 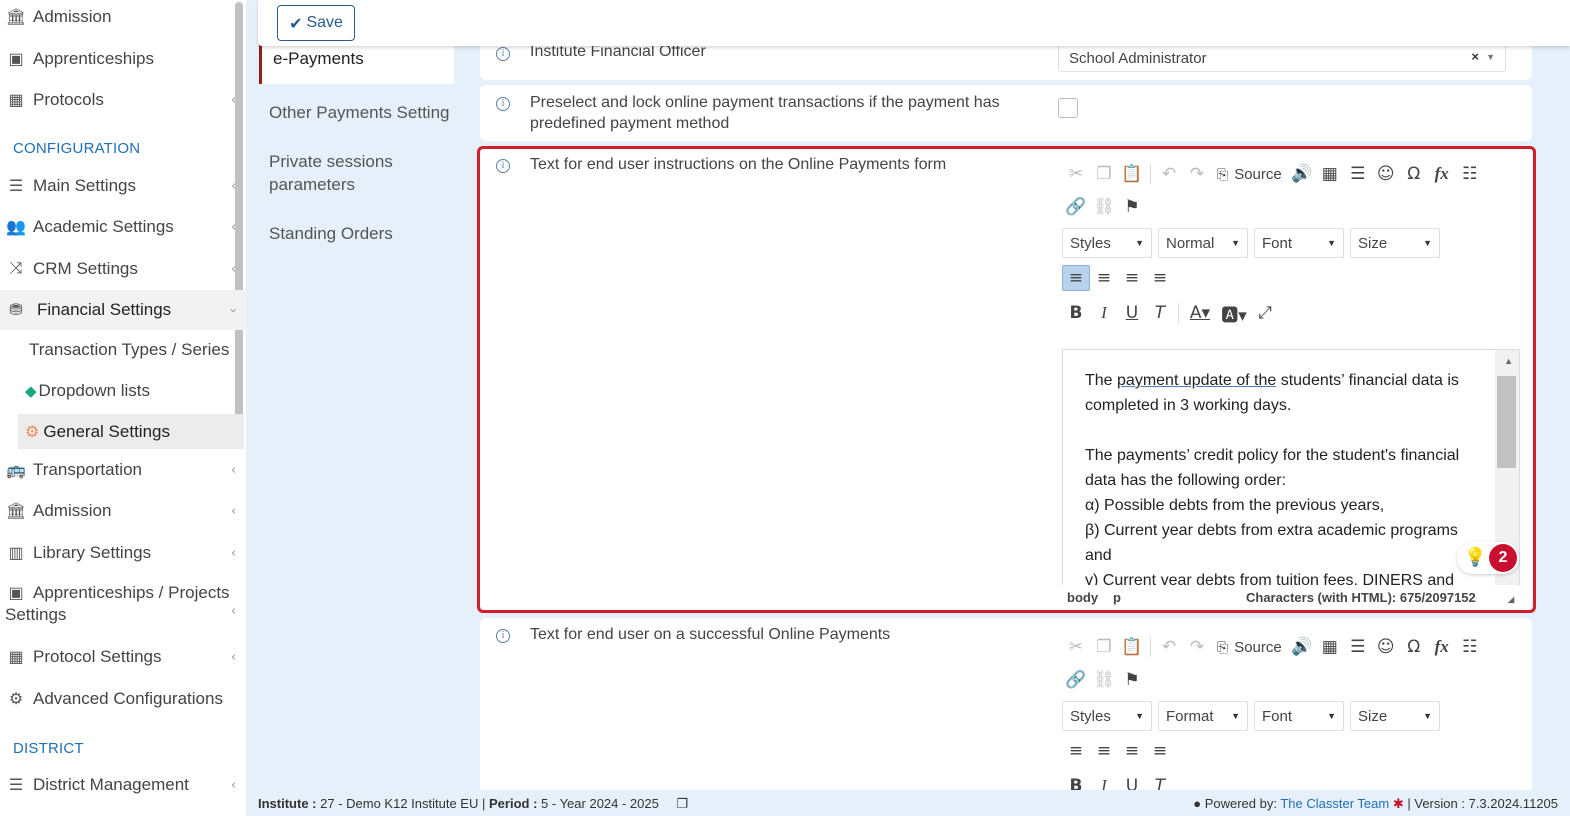 I want to click on background-color-icon: 🅰▾, so click(x=1234, y=313).